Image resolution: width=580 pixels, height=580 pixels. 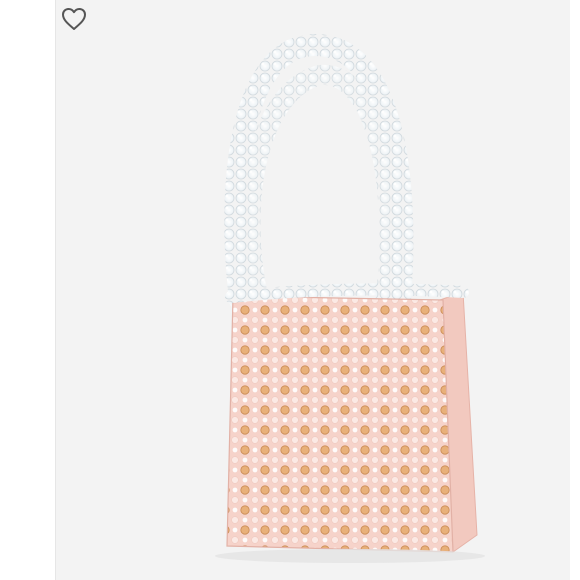 What do you see at coordinates (350, 556) in the screenshot?
I see `bag-shadow` at bounding box center [350, 556].